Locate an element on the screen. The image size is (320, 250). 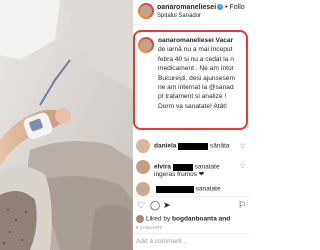
post-actions-bar: ♡ ◯ ➤ ⚐ is located at coordinates (191, 204).